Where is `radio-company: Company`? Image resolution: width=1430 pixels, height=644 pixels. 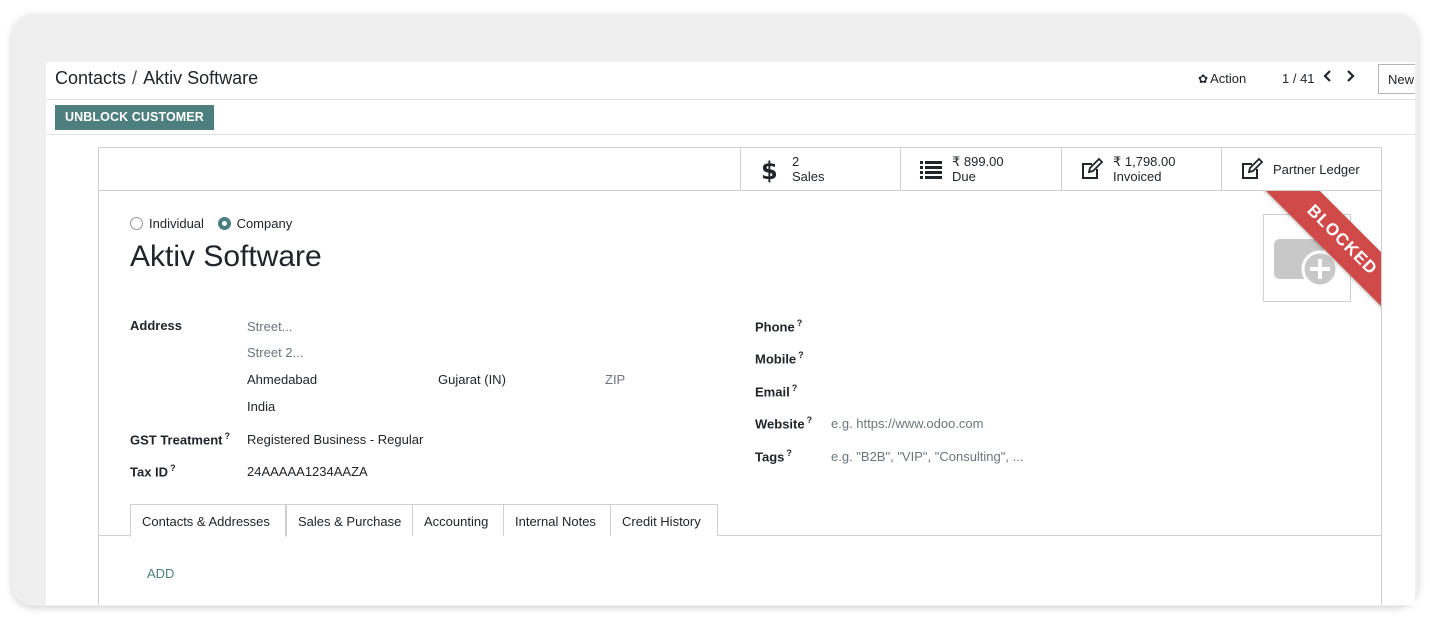 radio-company: Company is located at coordinates (260, 223).